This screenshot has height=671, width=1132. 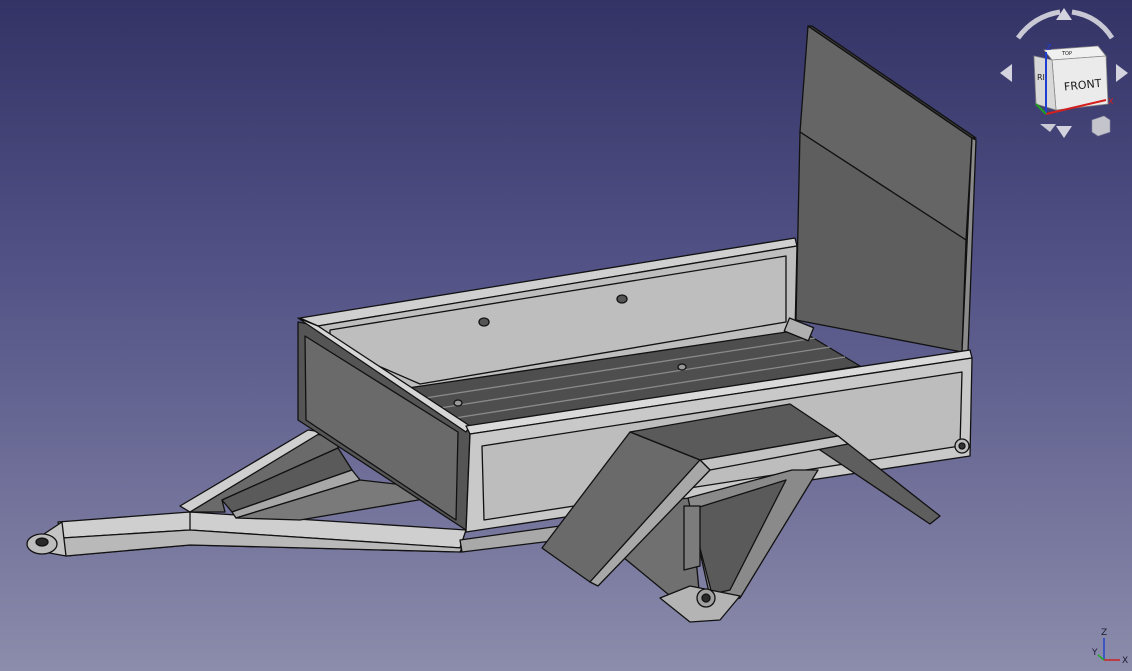 What do you see at coordinates (1006, 73) in the screenshot?
I see `orbit-left-arrow-icon` at bounding box center [1006, 73].